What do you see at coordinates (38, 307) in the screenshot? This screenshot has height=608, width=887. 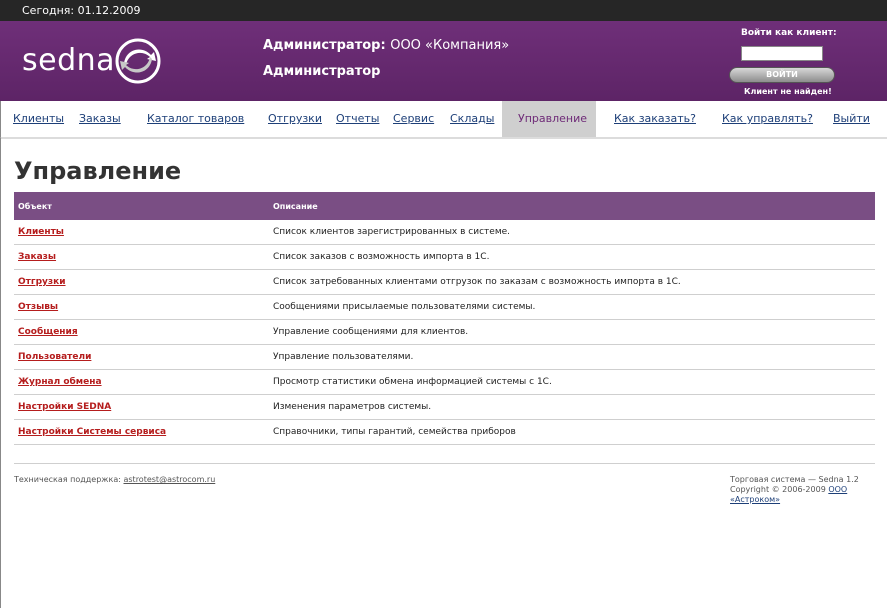 I see `object-link: Отзывы` at bounding box center [38, 307].